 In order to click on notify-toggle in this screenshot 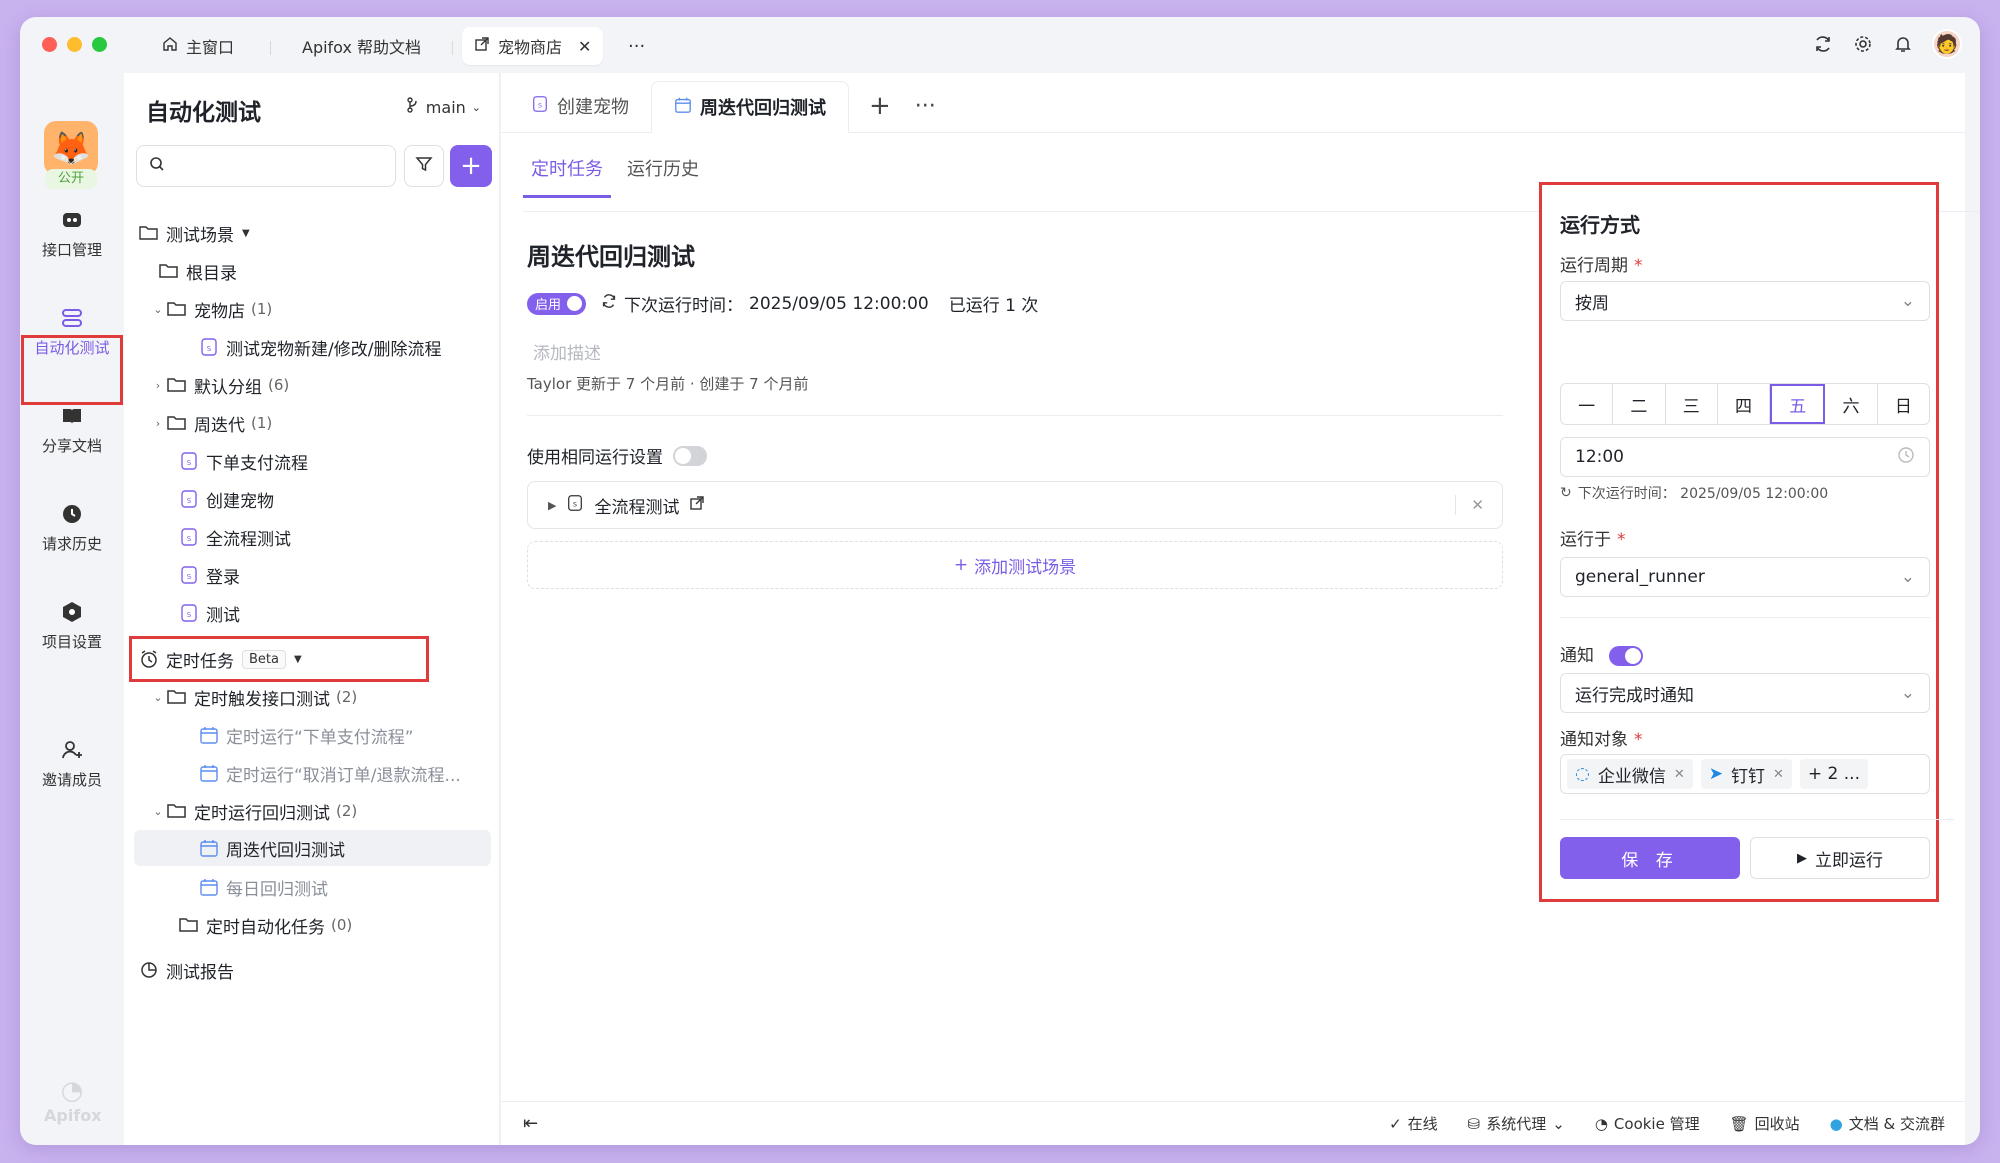, I will do `click(1626, 656)`.